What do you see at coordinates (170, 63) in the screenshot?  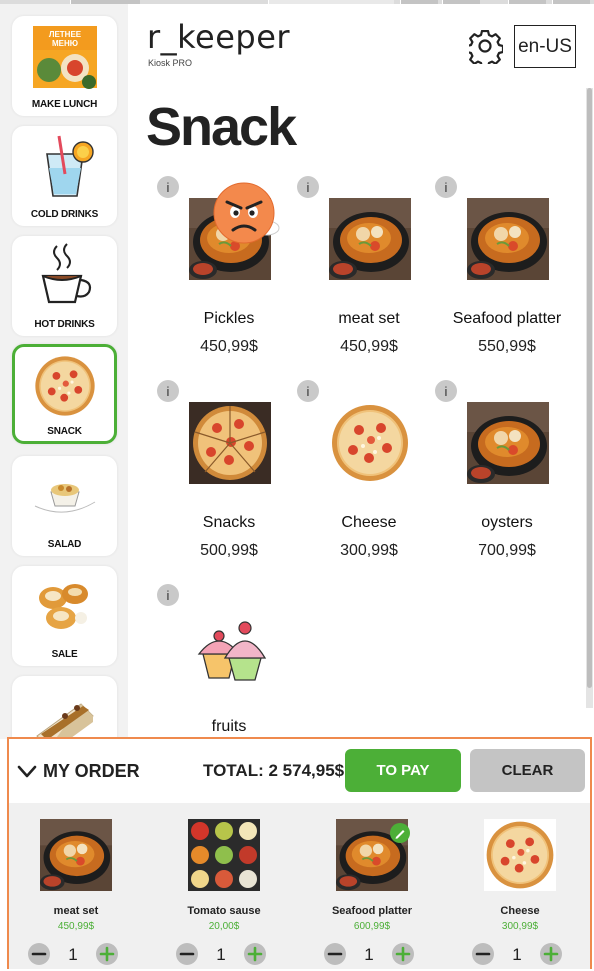 I see `brand-subtitle: Kiosk PRO` at bounding box center [170, 63].